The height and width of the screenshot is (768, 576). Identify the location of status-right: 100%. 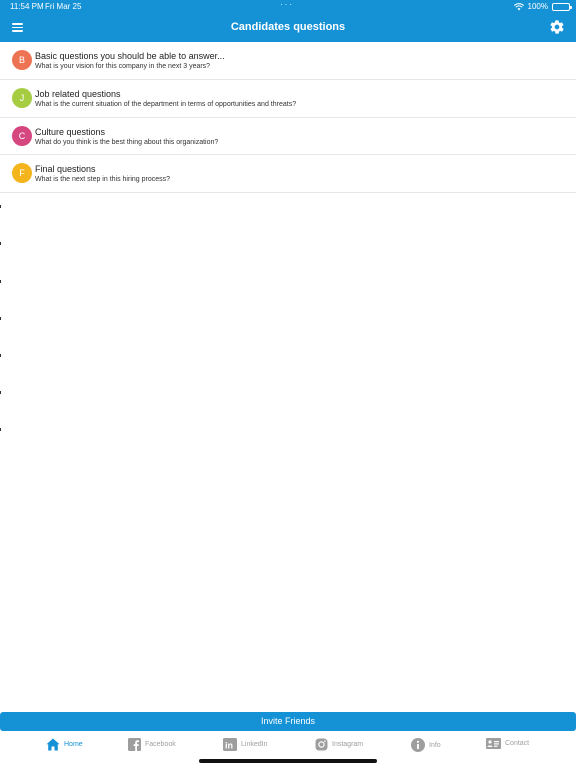
(542, 6).